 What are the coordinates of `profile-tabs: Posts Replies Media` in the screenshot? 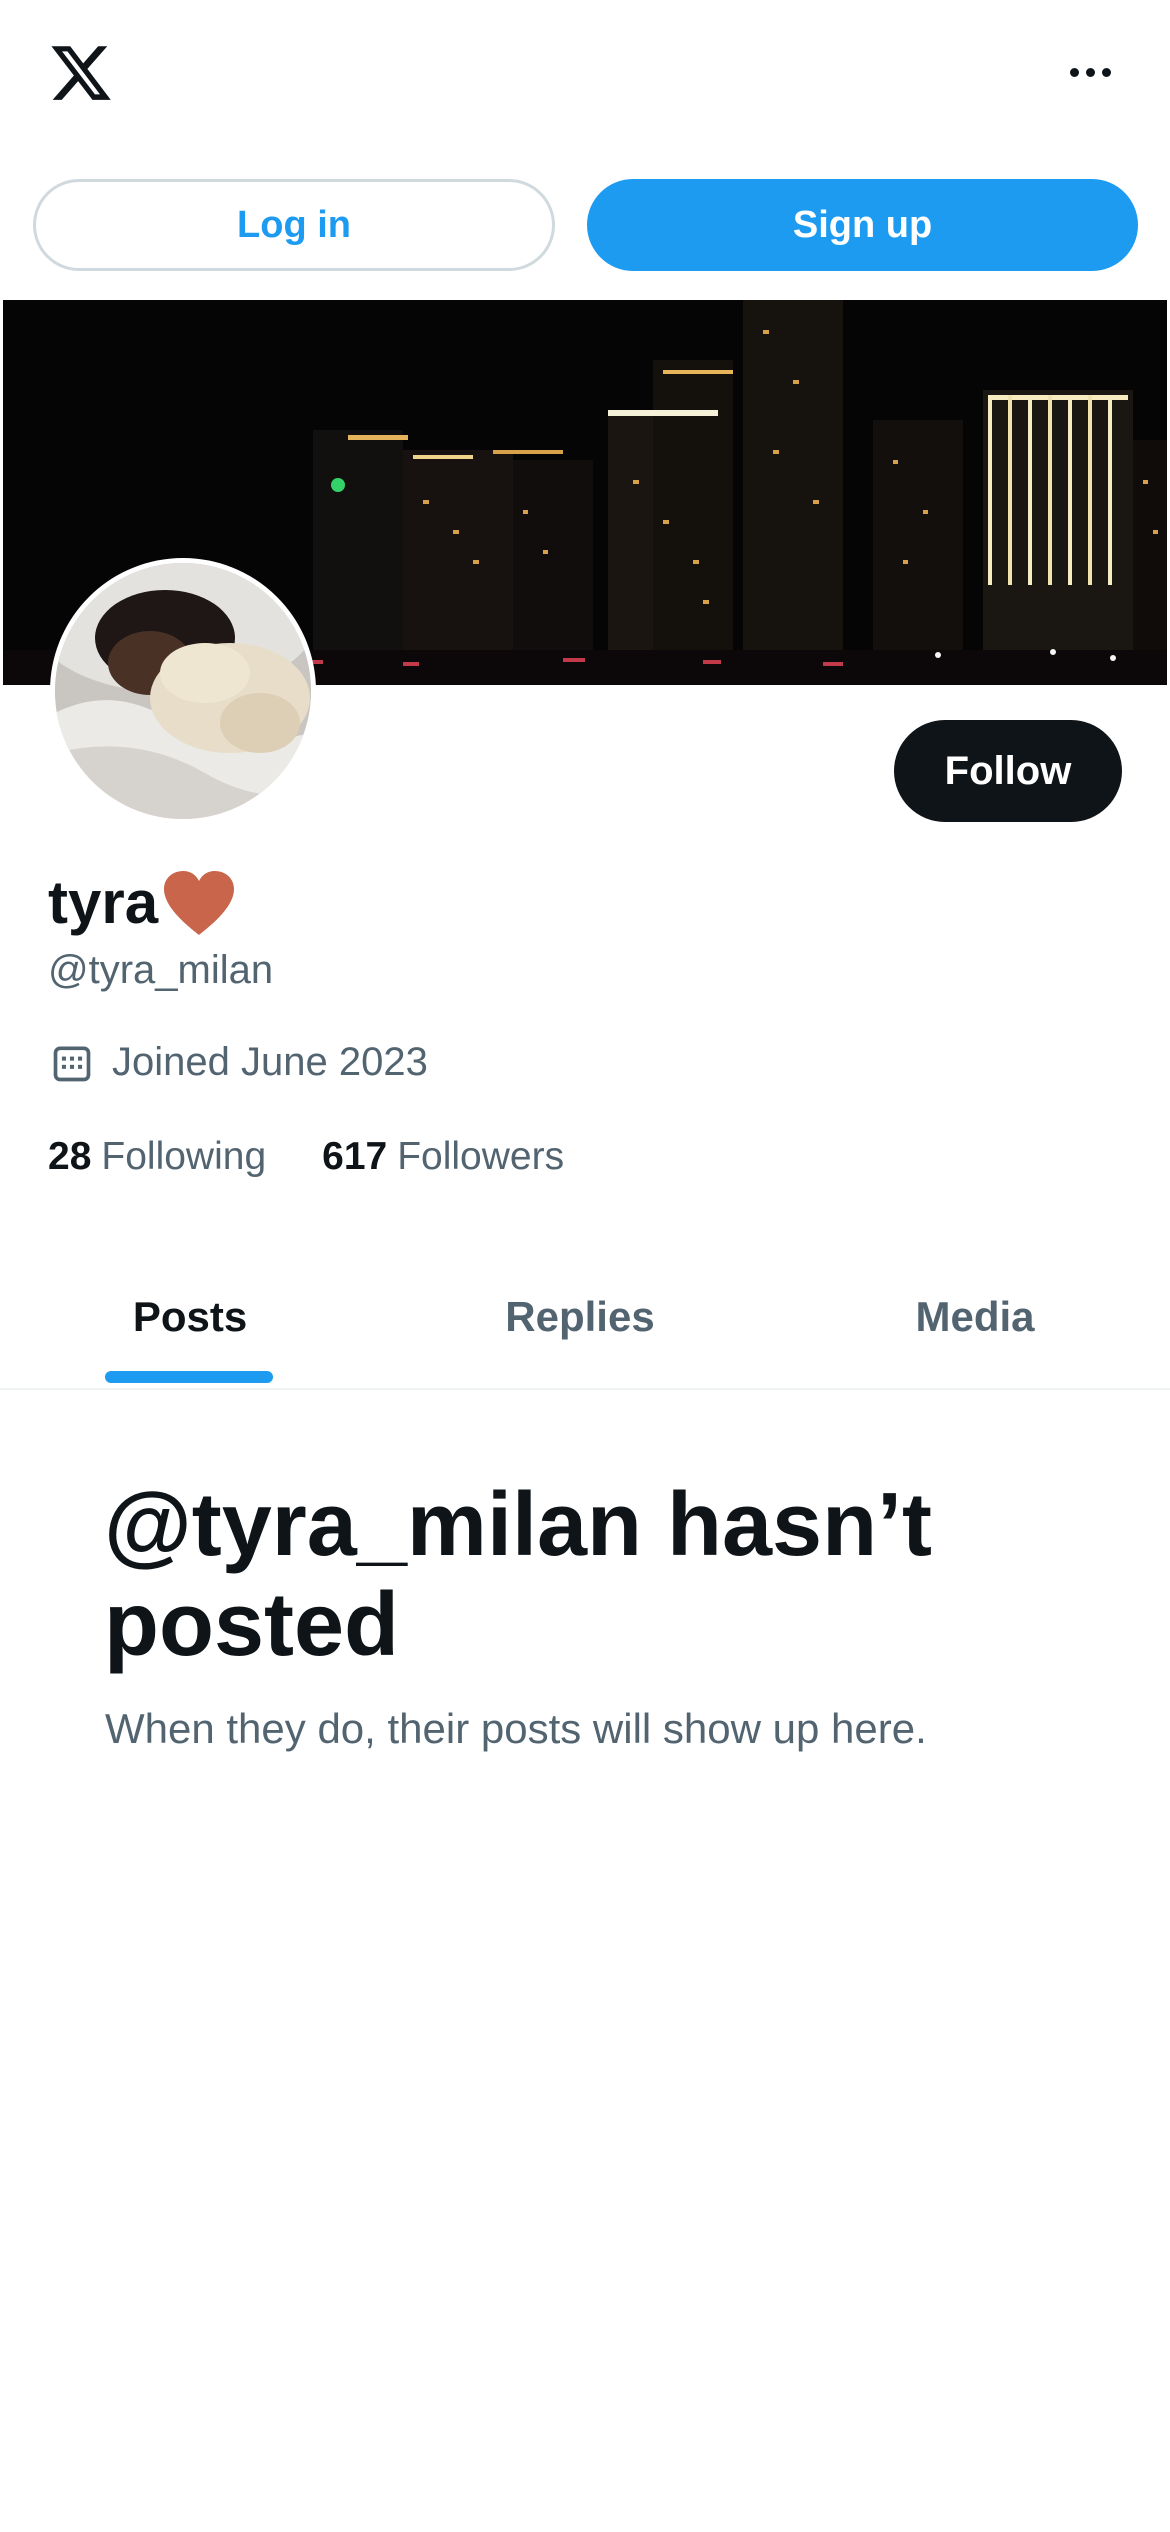 It's located at (585, 1319).